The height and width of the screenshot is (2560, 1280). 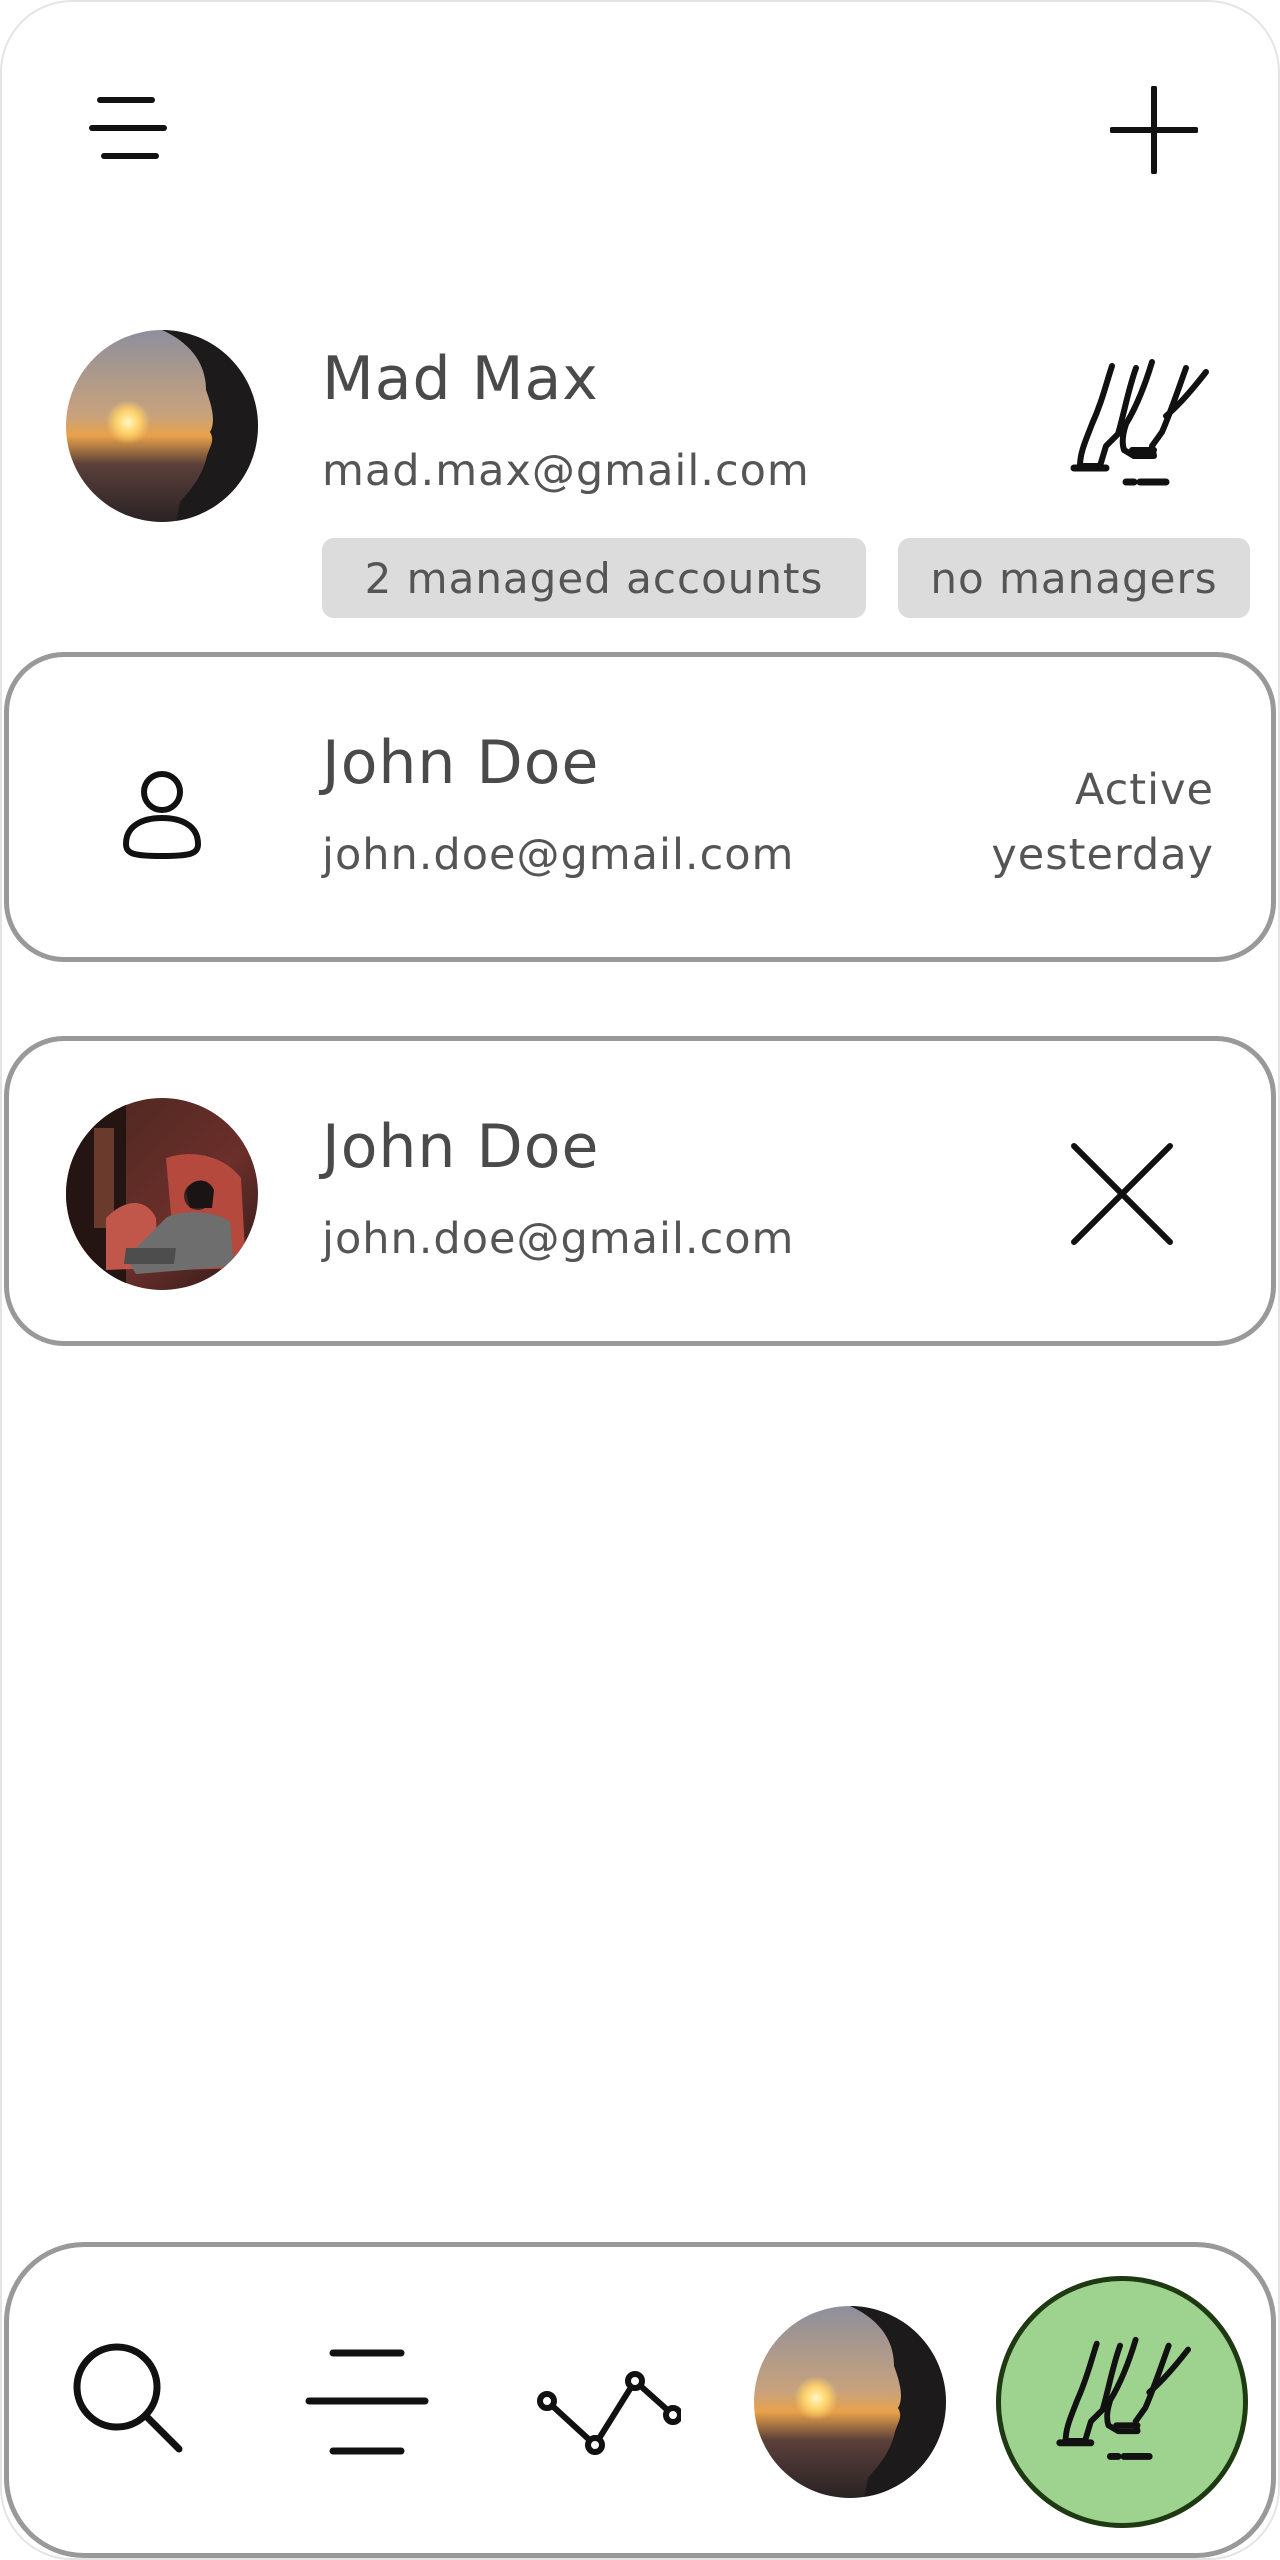 I want to click on current-user-name: Mad Max, so click(x=460, y=379).